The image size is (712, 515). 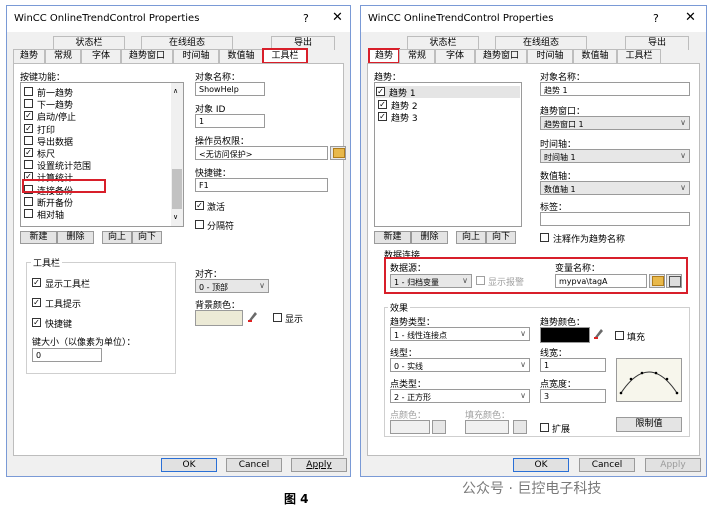 I want to click on shortcut-keys-checkbox: ✓, so click(x=36, y=322).